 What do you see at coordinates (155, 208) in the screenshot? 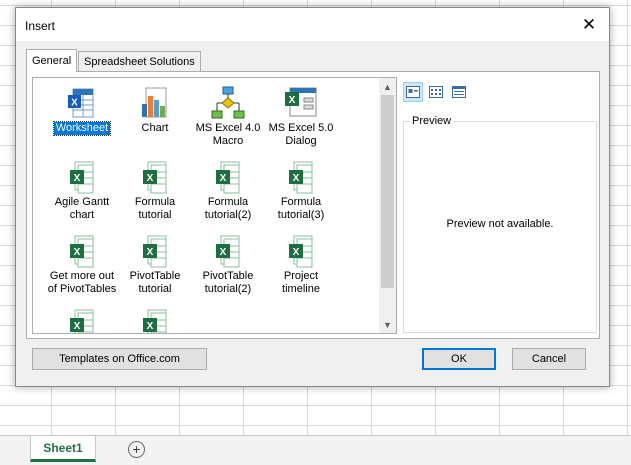
I see `template-label: Formula tutorial` at bounding box center [155, 208].